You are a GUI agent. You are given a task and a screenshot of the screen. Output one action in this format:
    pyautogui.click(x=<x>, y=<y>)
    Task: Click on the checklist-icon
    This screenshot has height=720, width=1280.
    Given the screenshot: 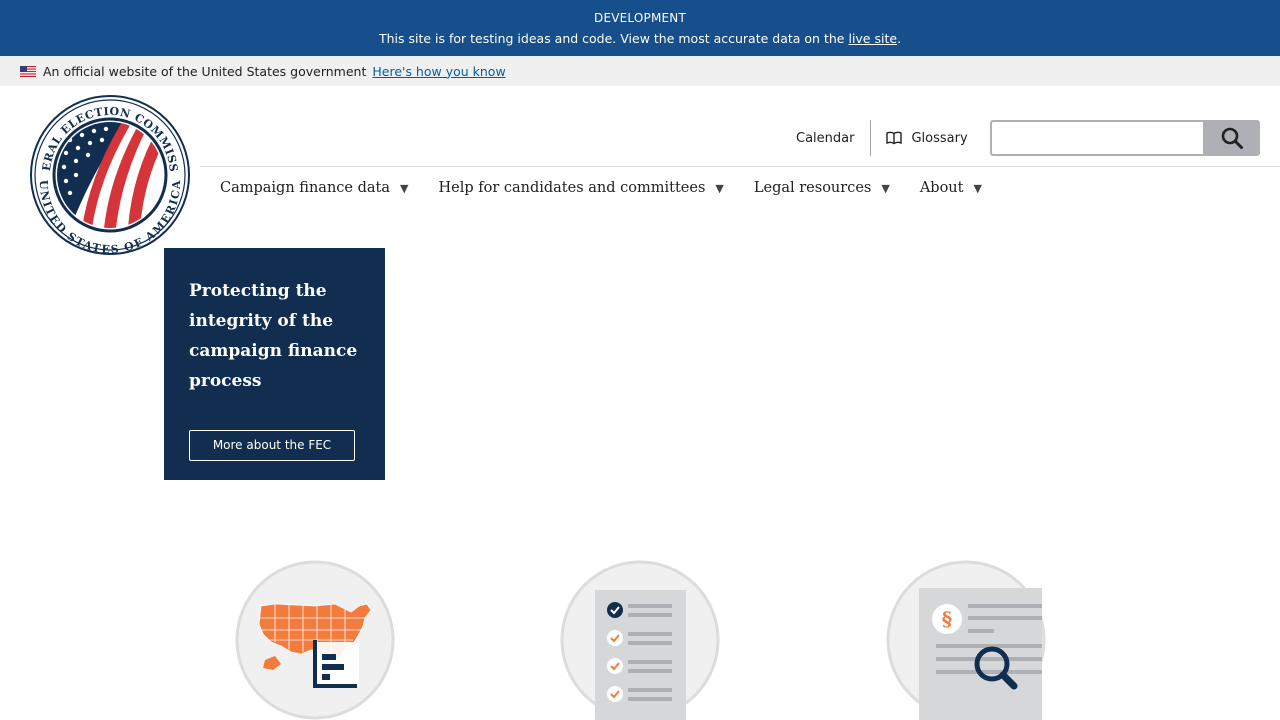 What is the action you would take?
    pyautogui.click(x=640, y=640)
    